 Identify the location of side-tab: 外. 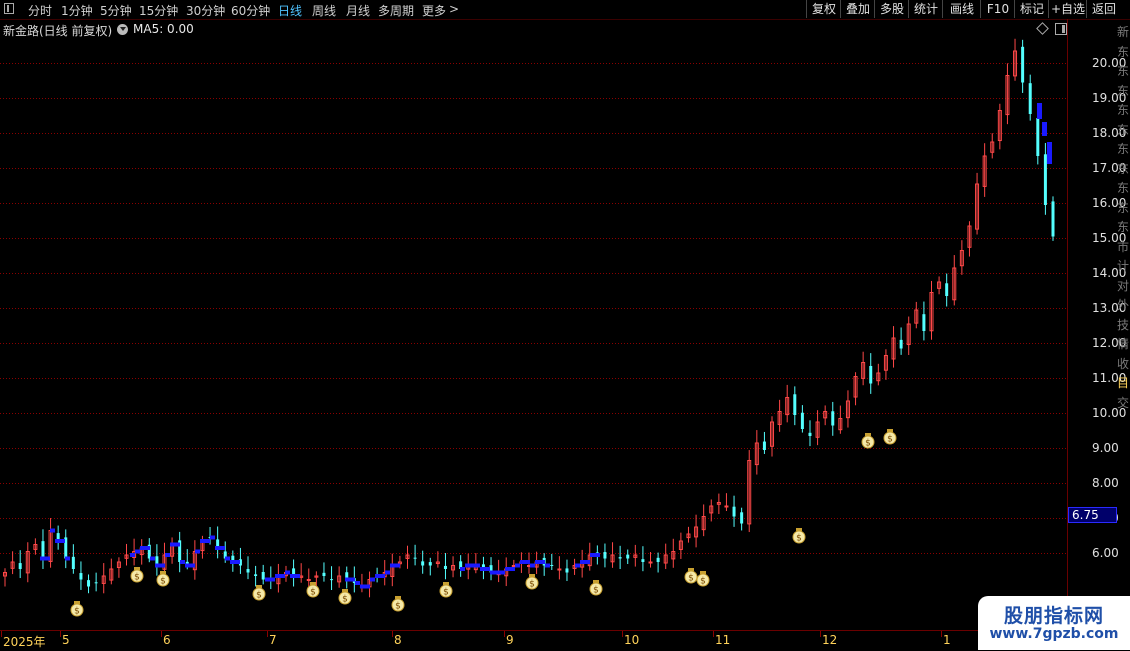
(1123, 305).